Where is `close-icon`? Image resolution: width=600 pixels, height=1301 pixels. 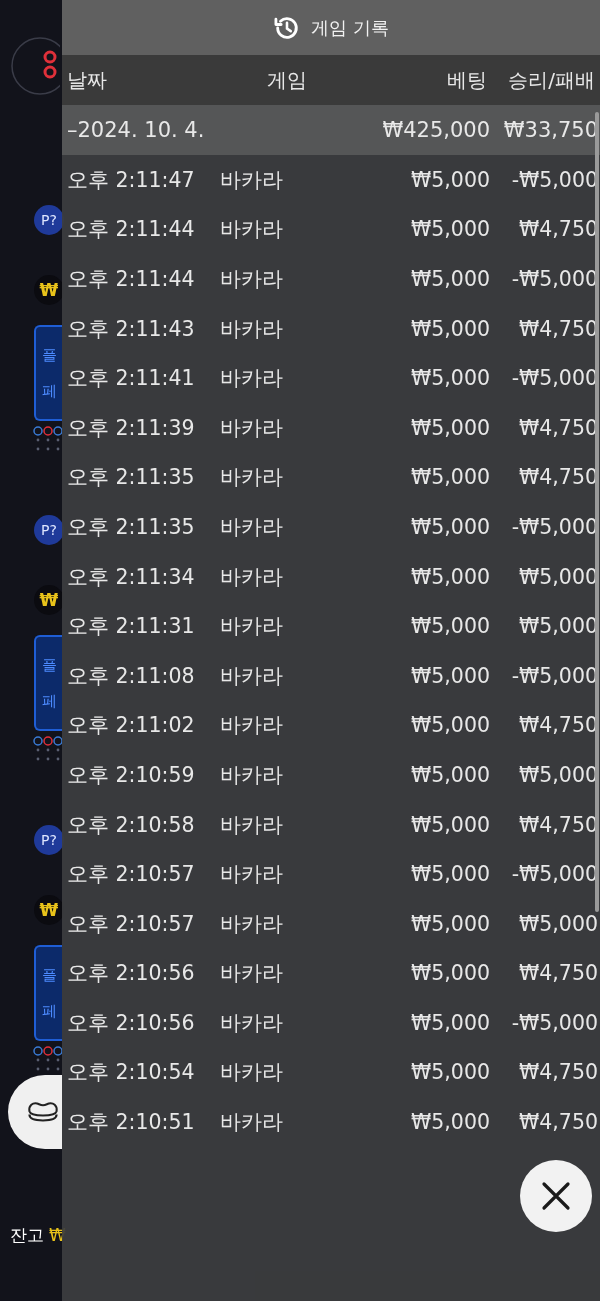 close-icon is located at coordinates (556, 1196).